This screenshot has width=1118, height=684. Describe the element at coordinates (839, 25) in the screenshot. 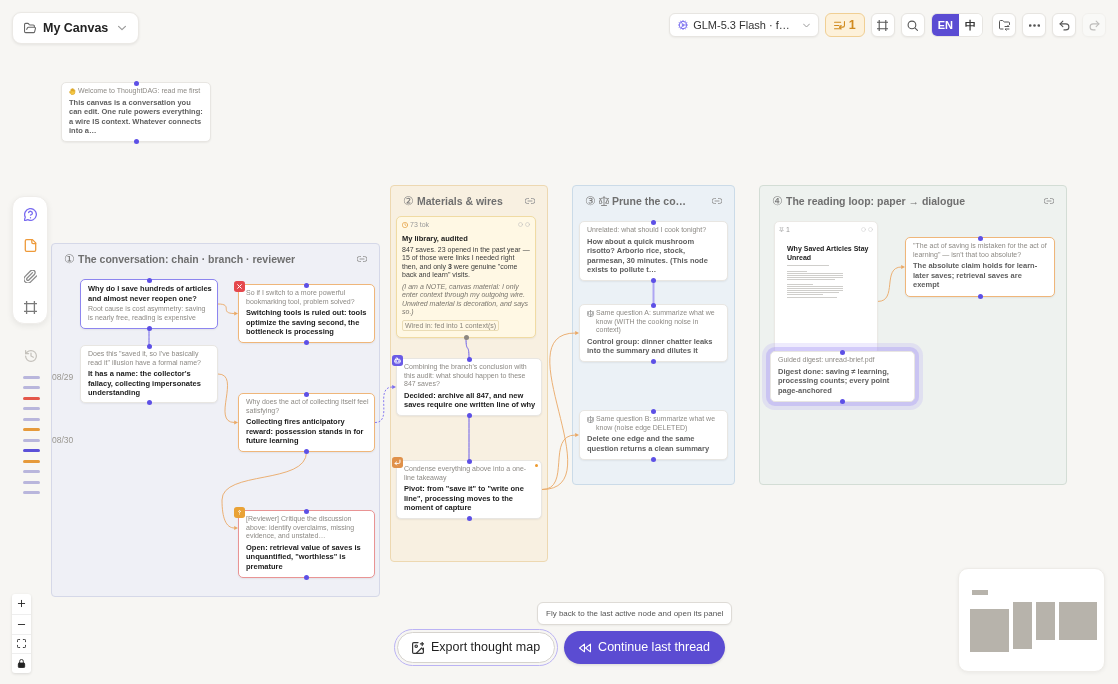

I see `list-arrow-icon` at that location.